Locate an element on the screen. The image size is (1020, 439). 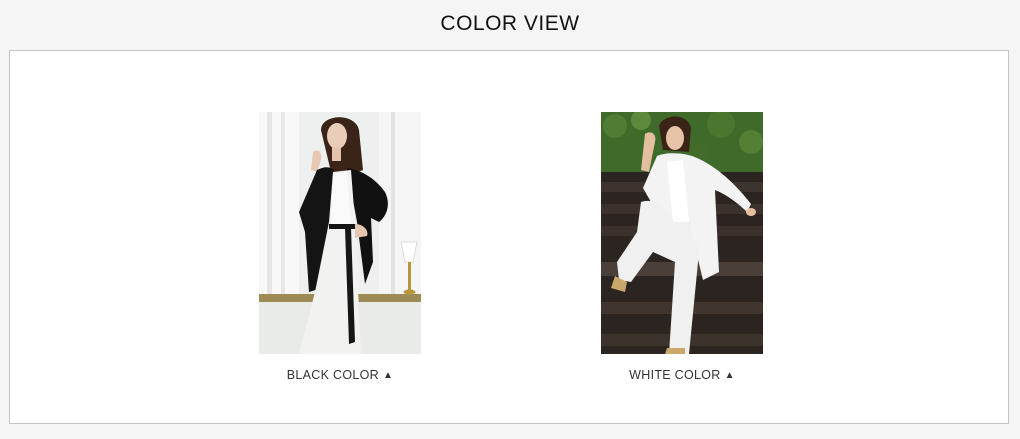
black-color-link: BLACK COLOR ▲ is located at coordinates (340, 375).